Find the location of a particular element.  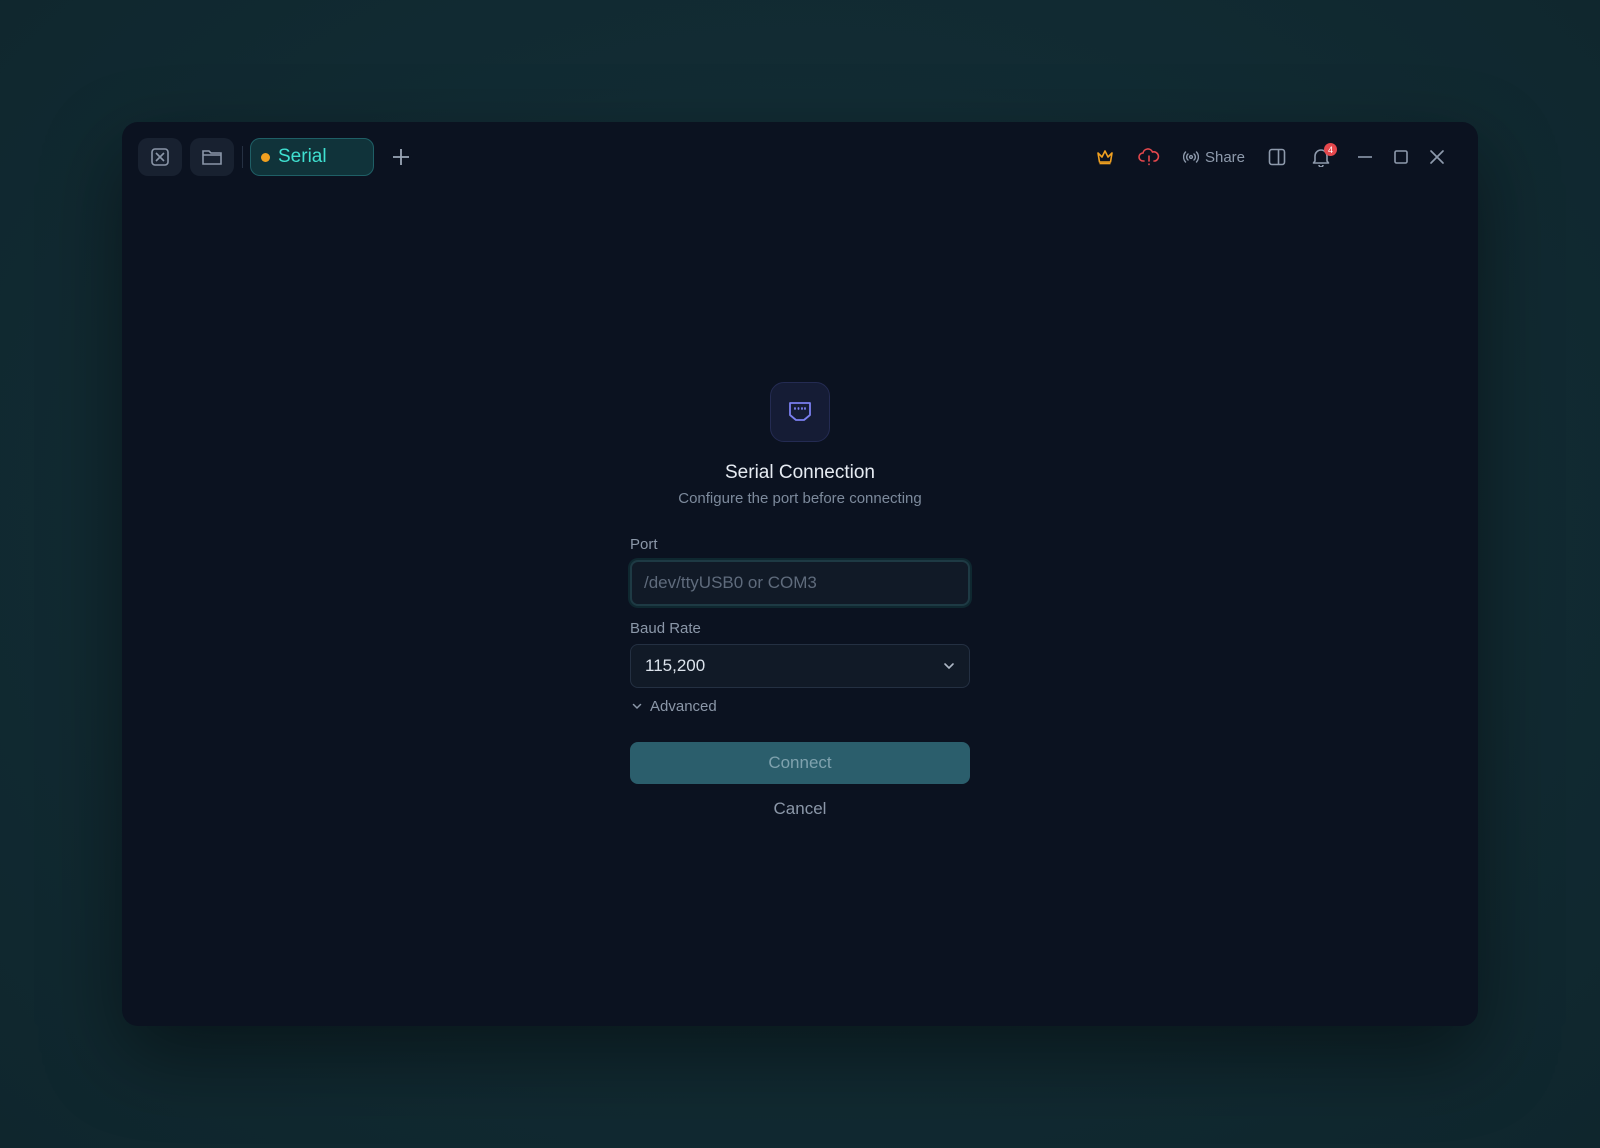

premium-button is located at coordinates (1105, 157).